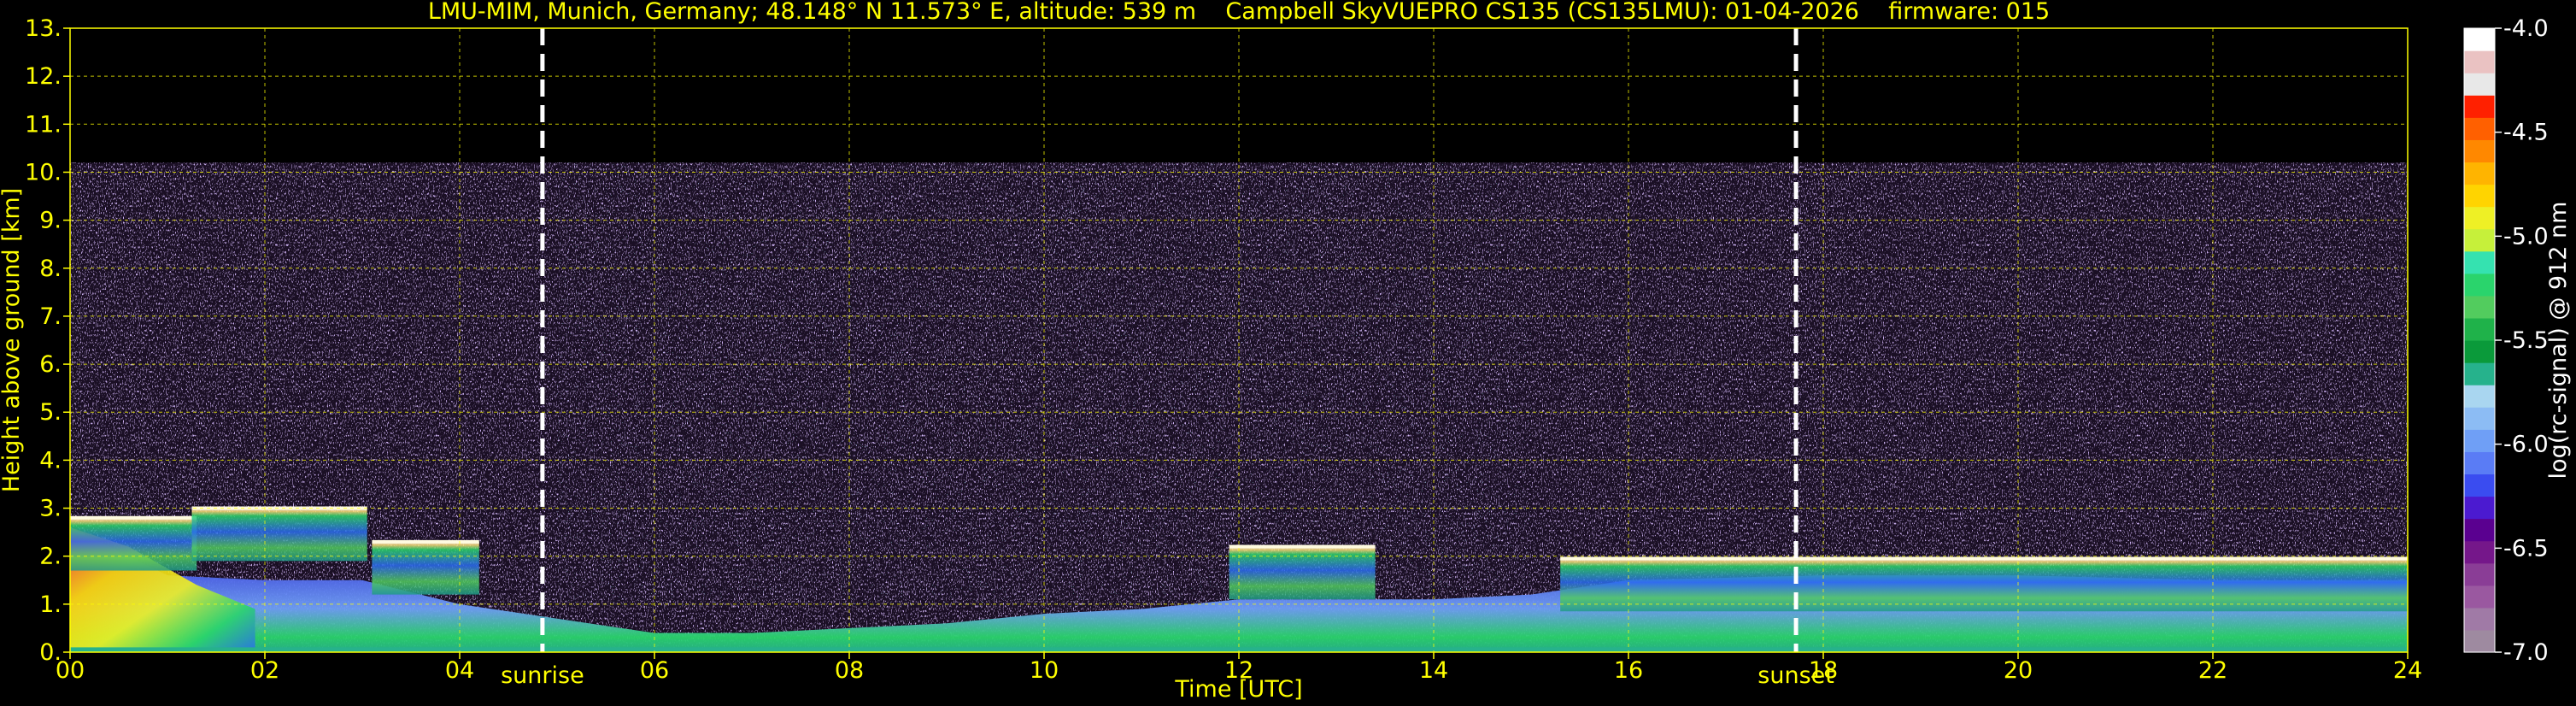 This screenshot has height=706, width=2576. I want to click on x-tick-label: 18, so click(1824, 670).